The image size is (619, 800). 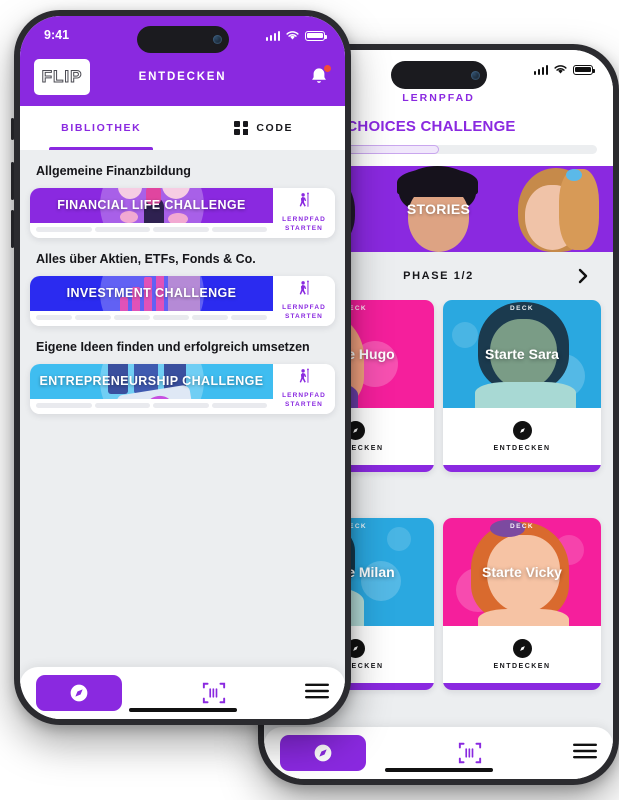 What do you see at coordinates (12, 181) in the screenshot?
I see `volume-up-button` at bounding box center [12, 181].